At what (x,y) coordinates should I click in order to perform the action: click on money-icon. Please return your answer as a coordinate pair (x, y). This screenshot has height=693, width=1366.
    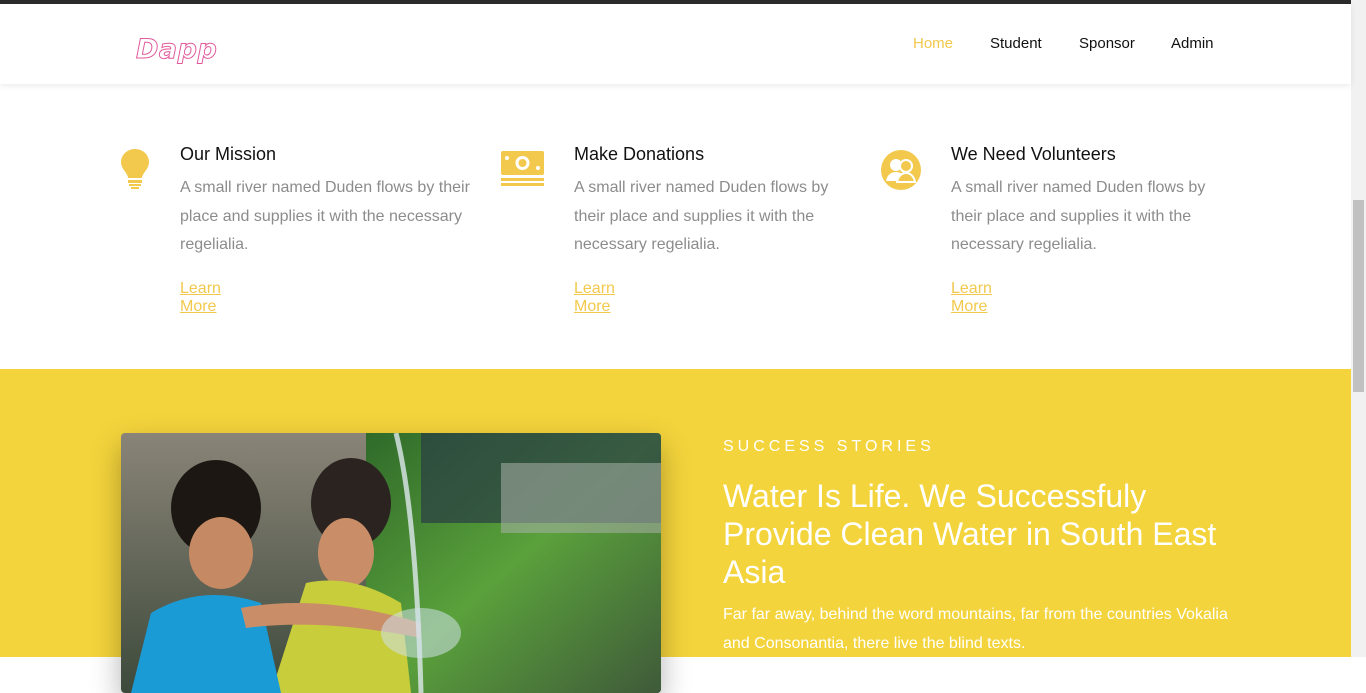
    Looking at the image, I should click on (522, 168).